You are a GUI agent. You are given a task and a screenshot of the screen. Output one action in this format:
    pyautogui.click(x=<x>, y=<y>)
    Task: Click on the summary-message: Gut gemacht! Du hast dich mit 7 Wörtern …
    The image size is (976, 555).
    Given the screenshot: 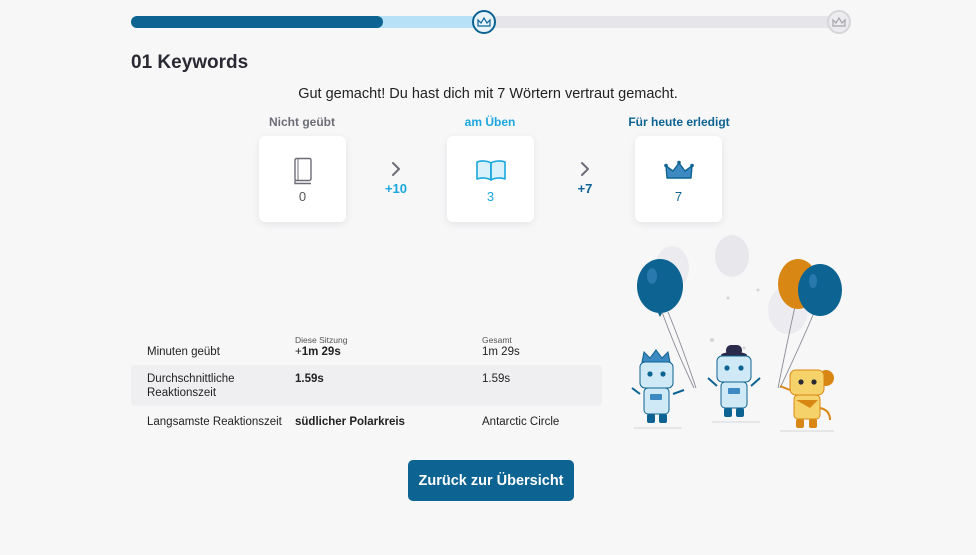 What is the action you would take?
    pyautogui.click(x=488, y=94)
    